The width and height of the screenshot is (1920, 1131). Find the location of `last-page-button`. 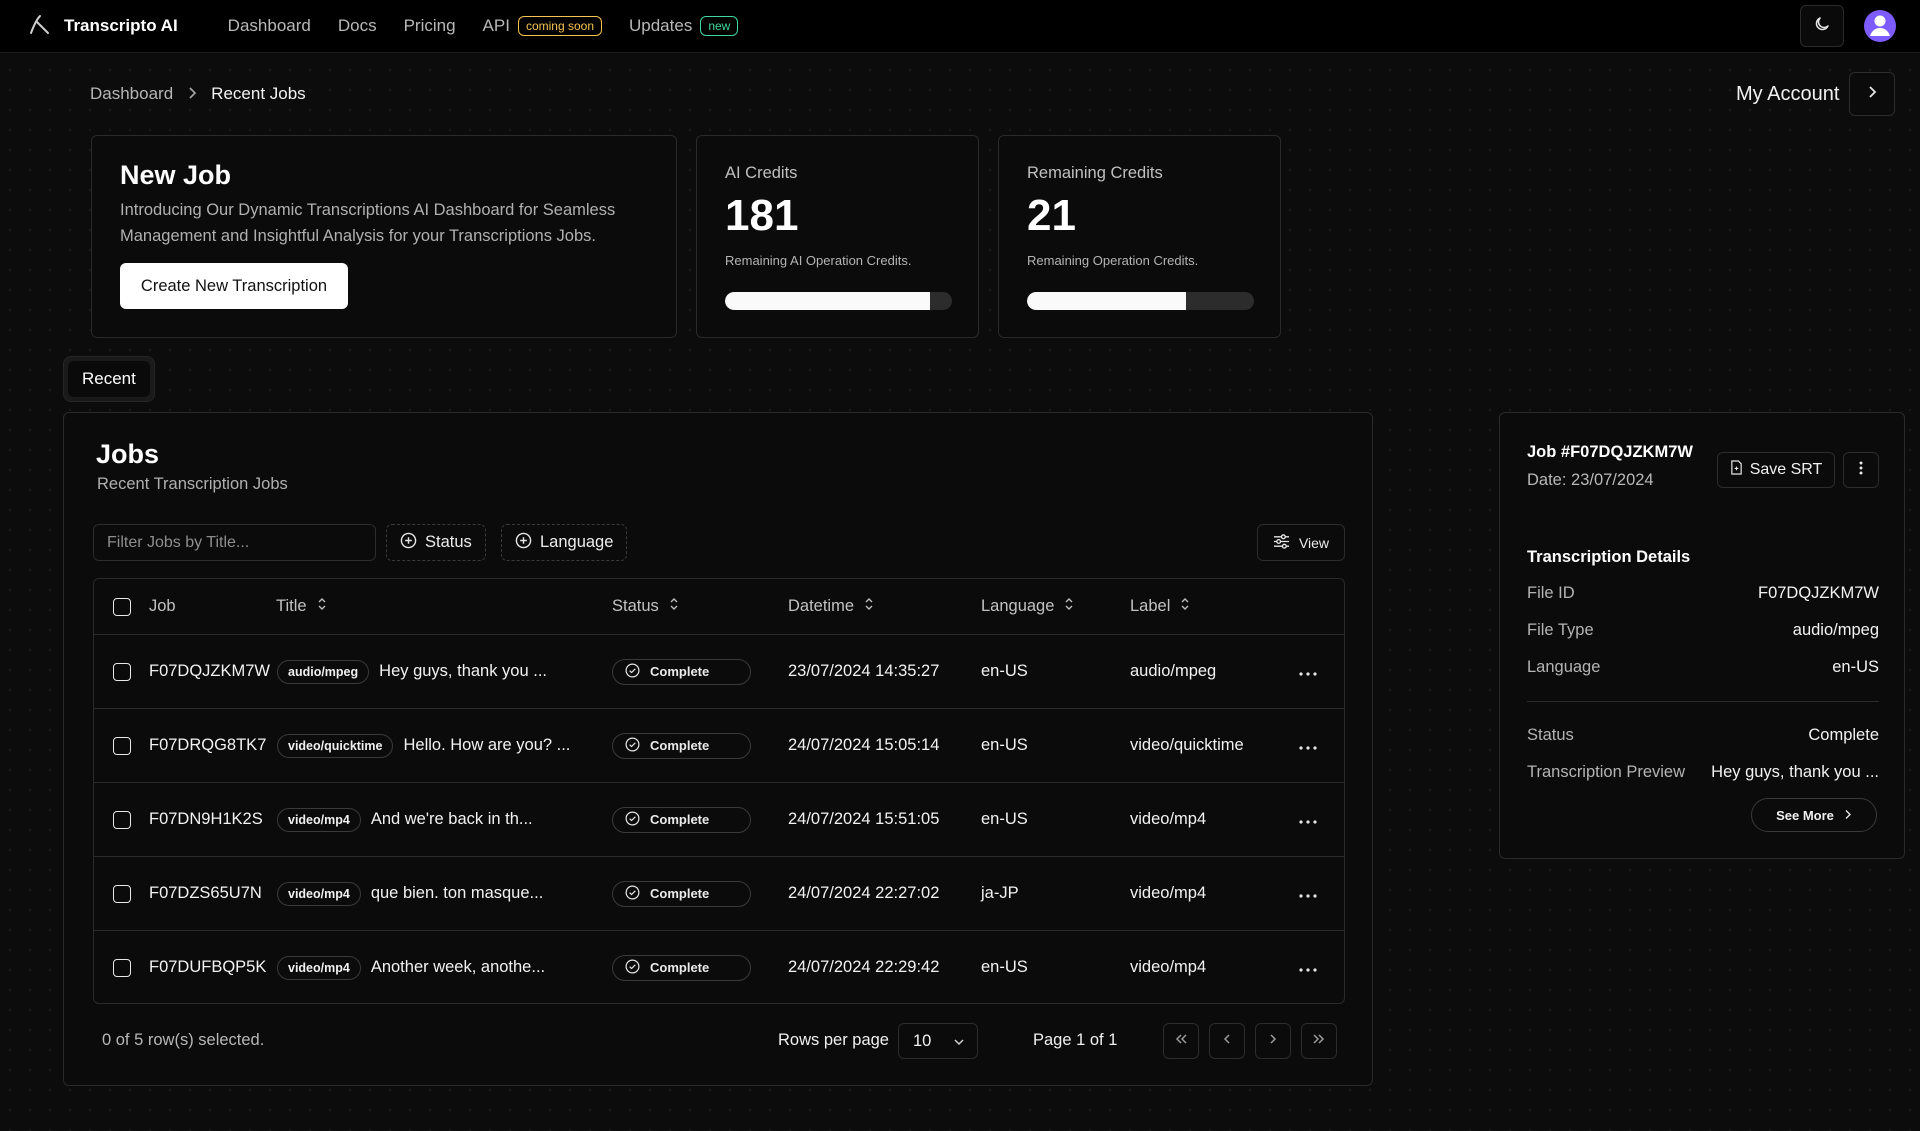

last-page-button is located at coordinates (1319, 1041).